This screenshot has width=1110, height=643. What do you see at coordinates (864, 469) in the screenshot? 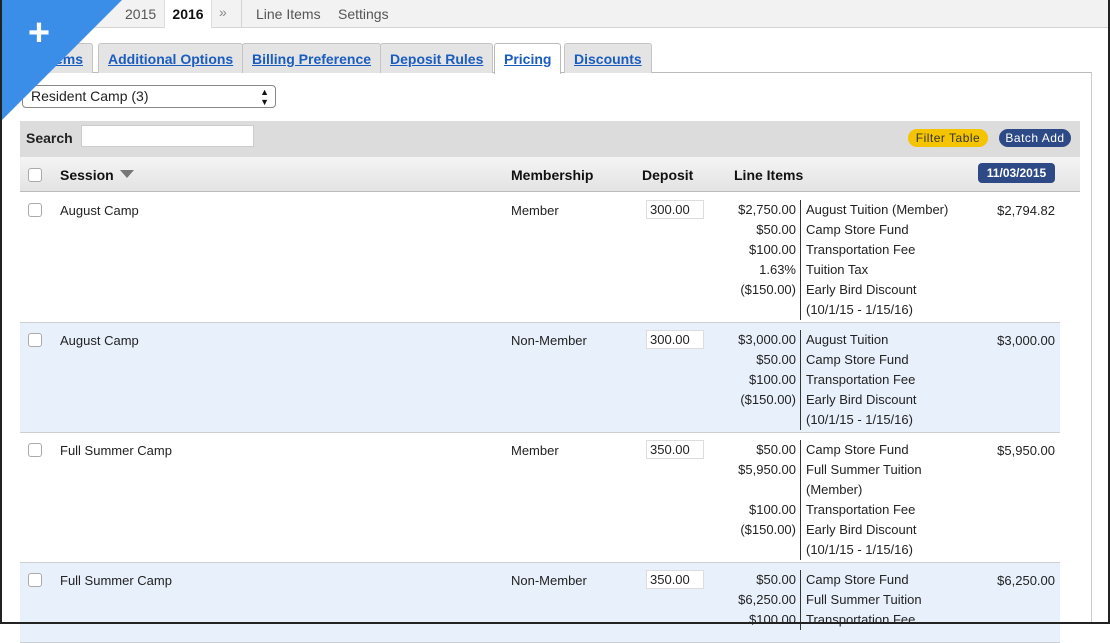
I see `line-item-name: Full Summer Tuition` at bounding box center [864, 469].